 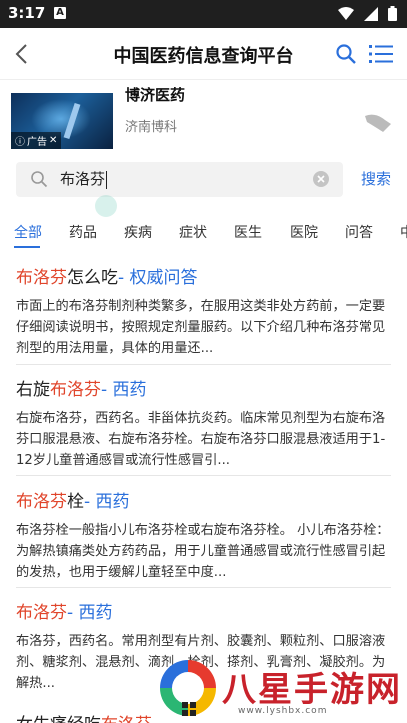 I want to click on status-icons, so click(x=367, y=13).